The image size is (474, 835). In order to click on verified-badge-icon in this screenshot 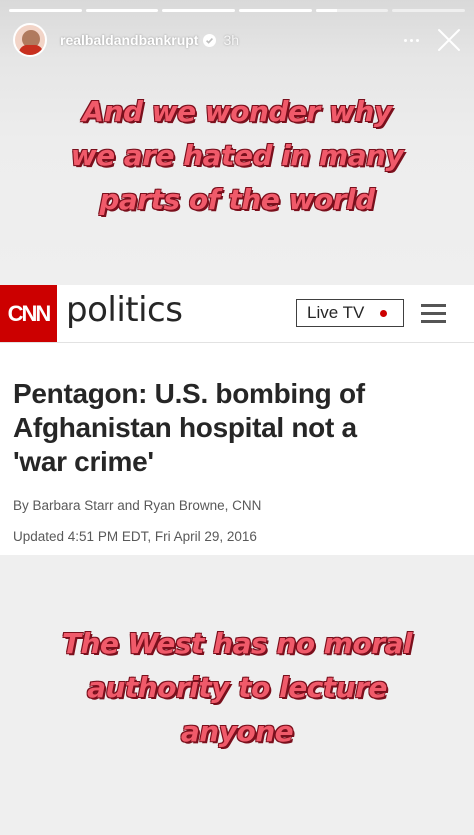, I will do `click(210, 40)`.